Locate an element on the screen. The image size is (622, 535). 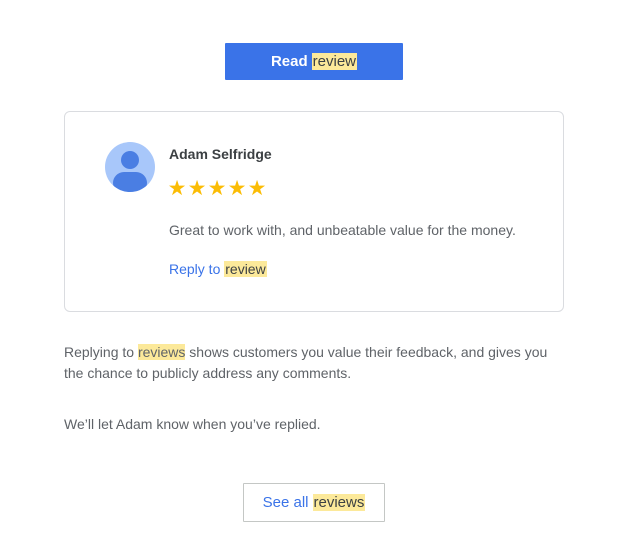
reply-to-review-link: Reply to review is located at coordinates (218, 269).